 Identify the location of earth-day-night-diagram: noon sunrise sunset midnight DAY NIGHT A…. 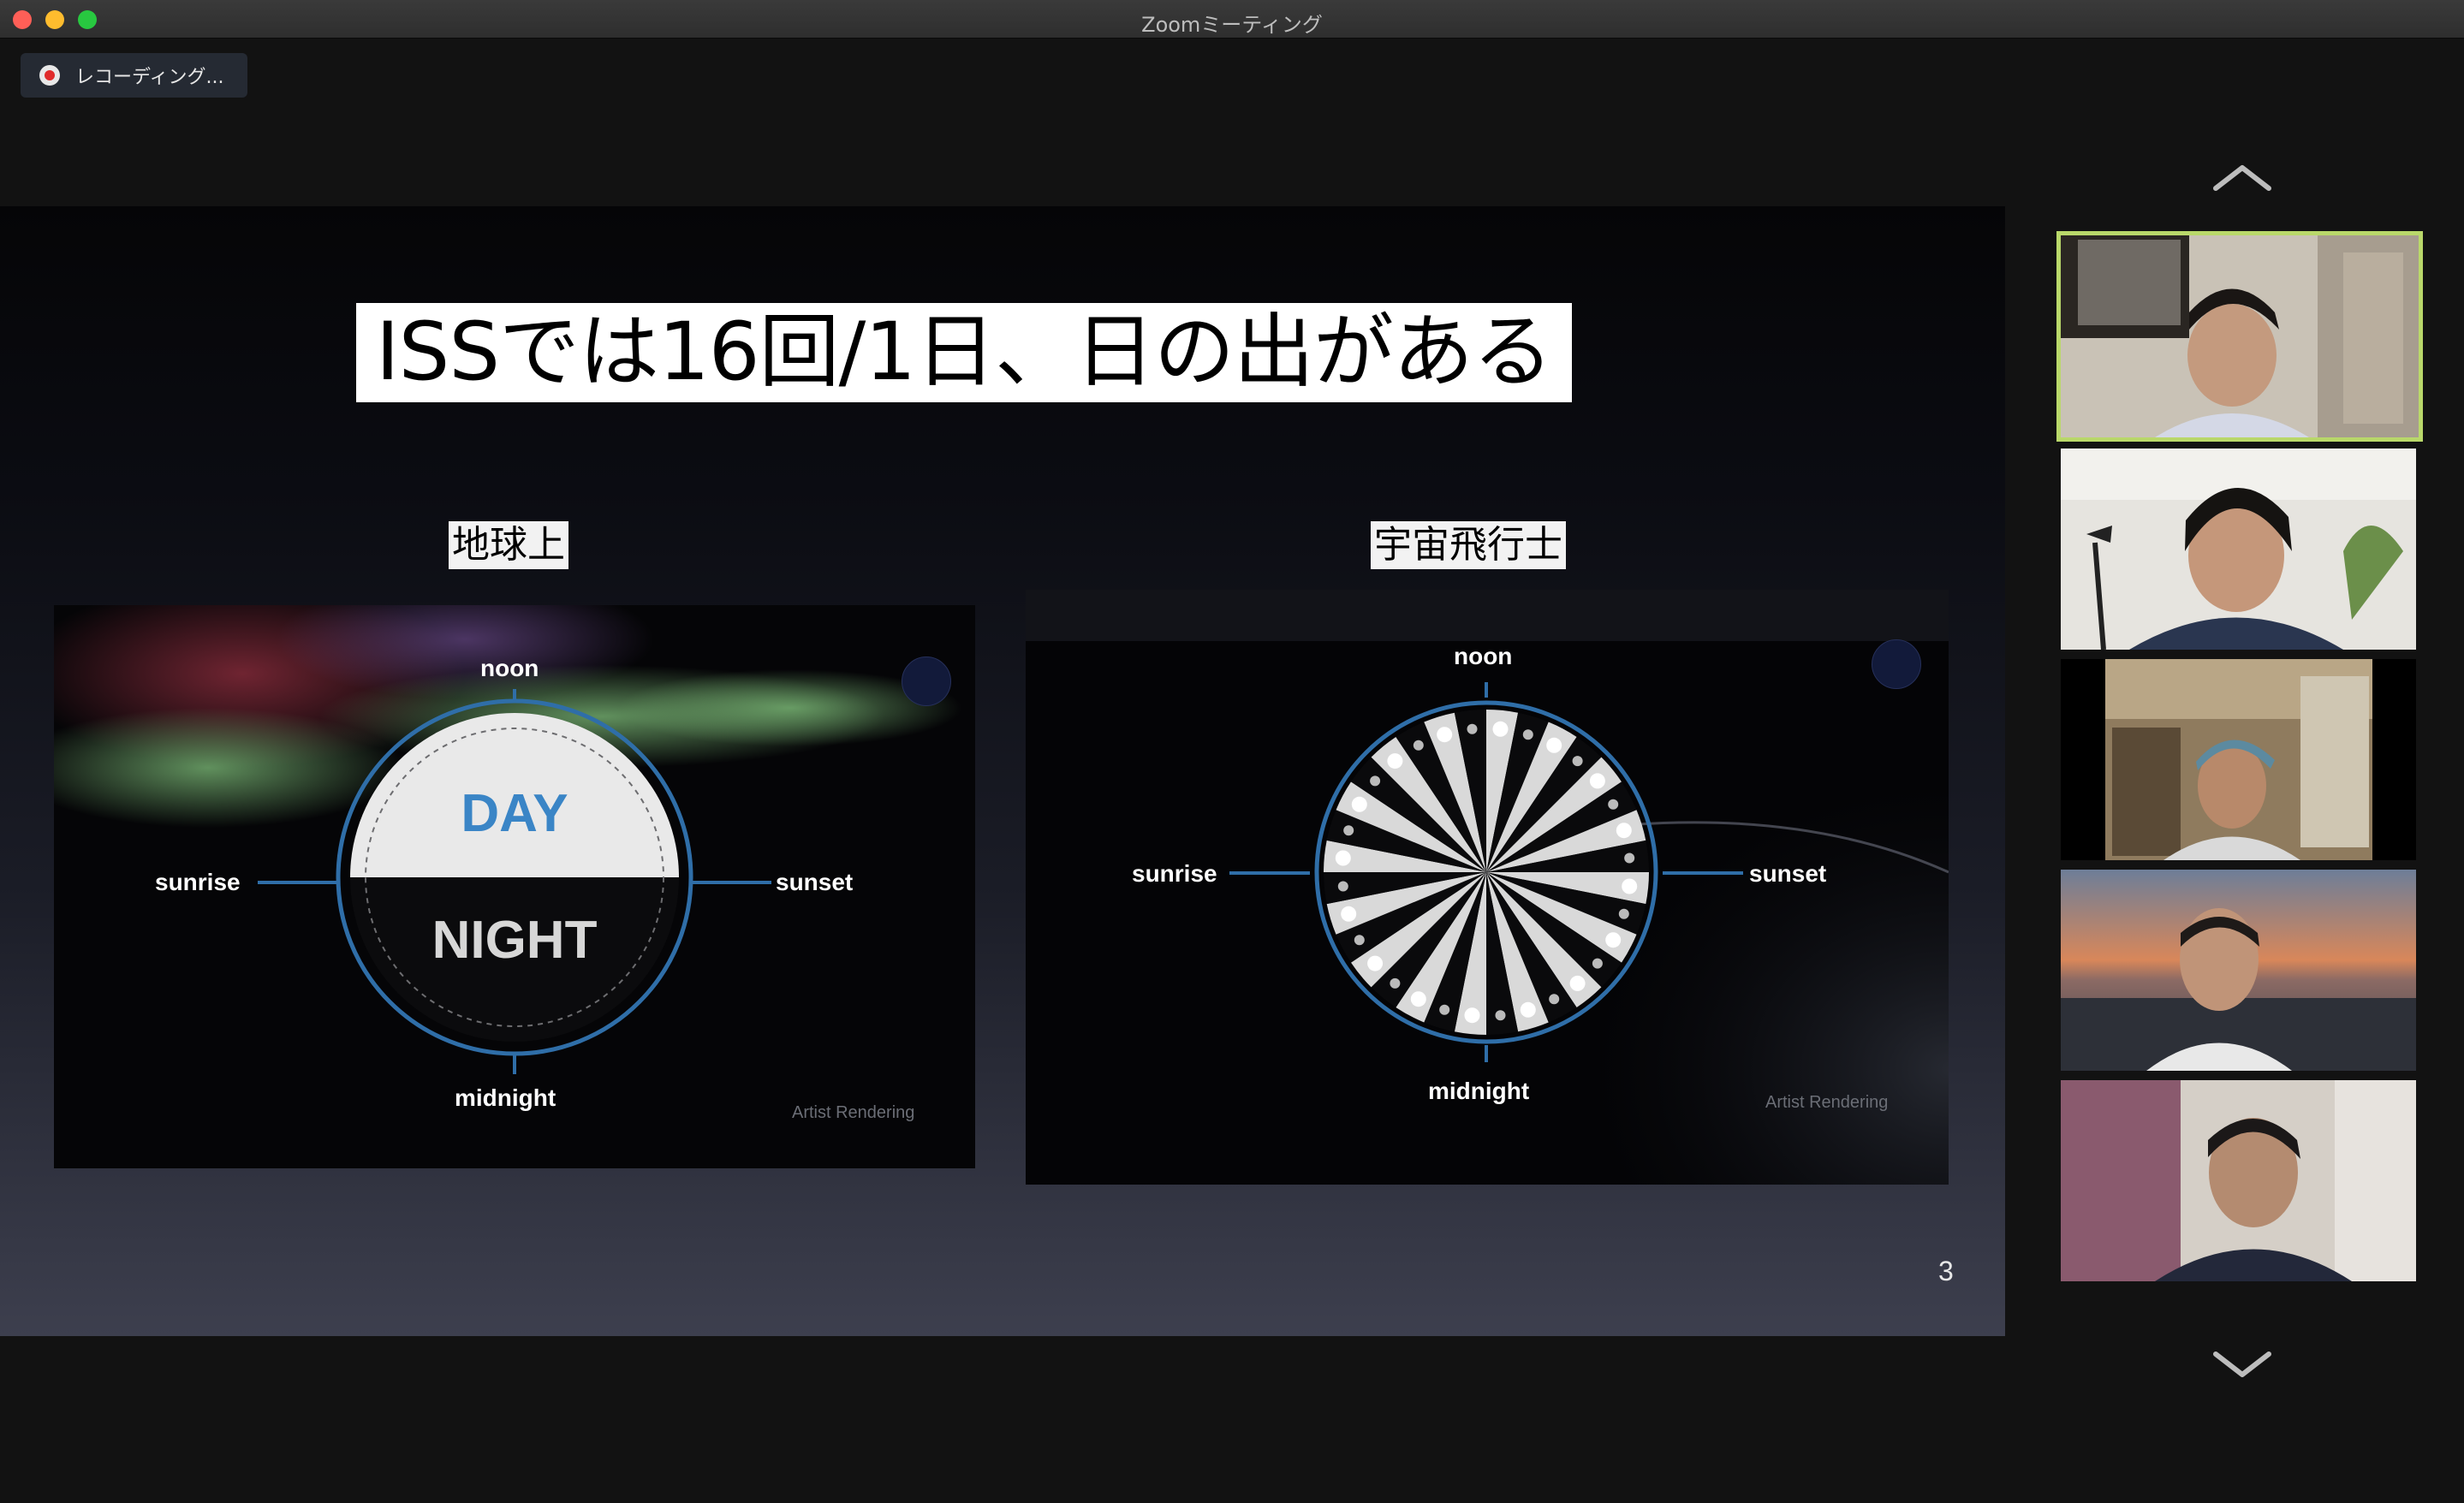
(514, 886).